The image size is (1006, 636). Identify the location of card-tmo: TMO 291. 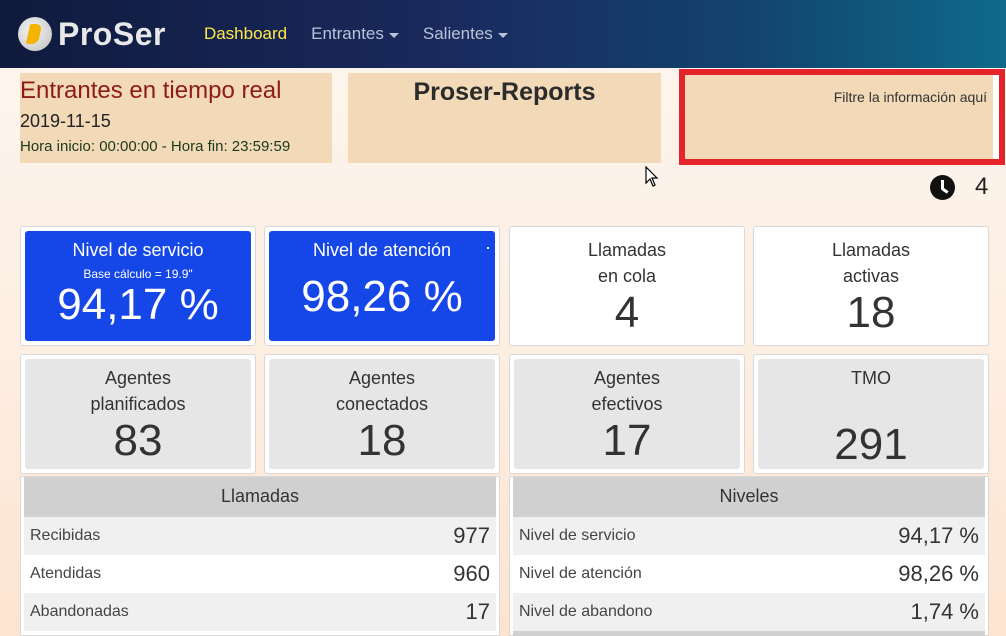
(871, 414).